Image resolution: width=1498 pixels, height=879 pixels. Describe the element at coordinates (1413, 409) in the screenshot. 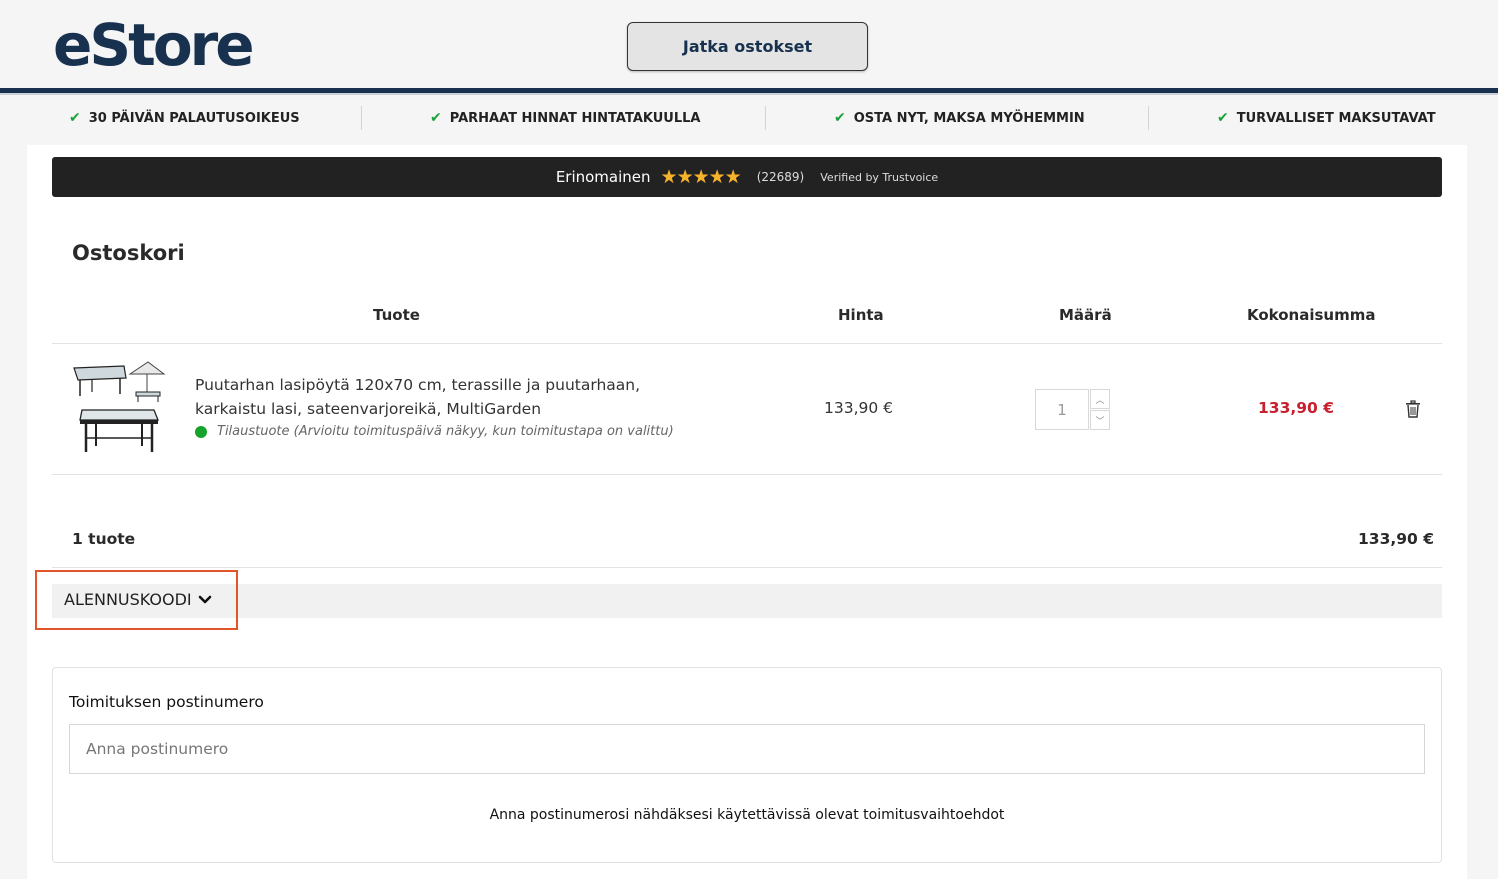

I see `trash-icon` at that location.